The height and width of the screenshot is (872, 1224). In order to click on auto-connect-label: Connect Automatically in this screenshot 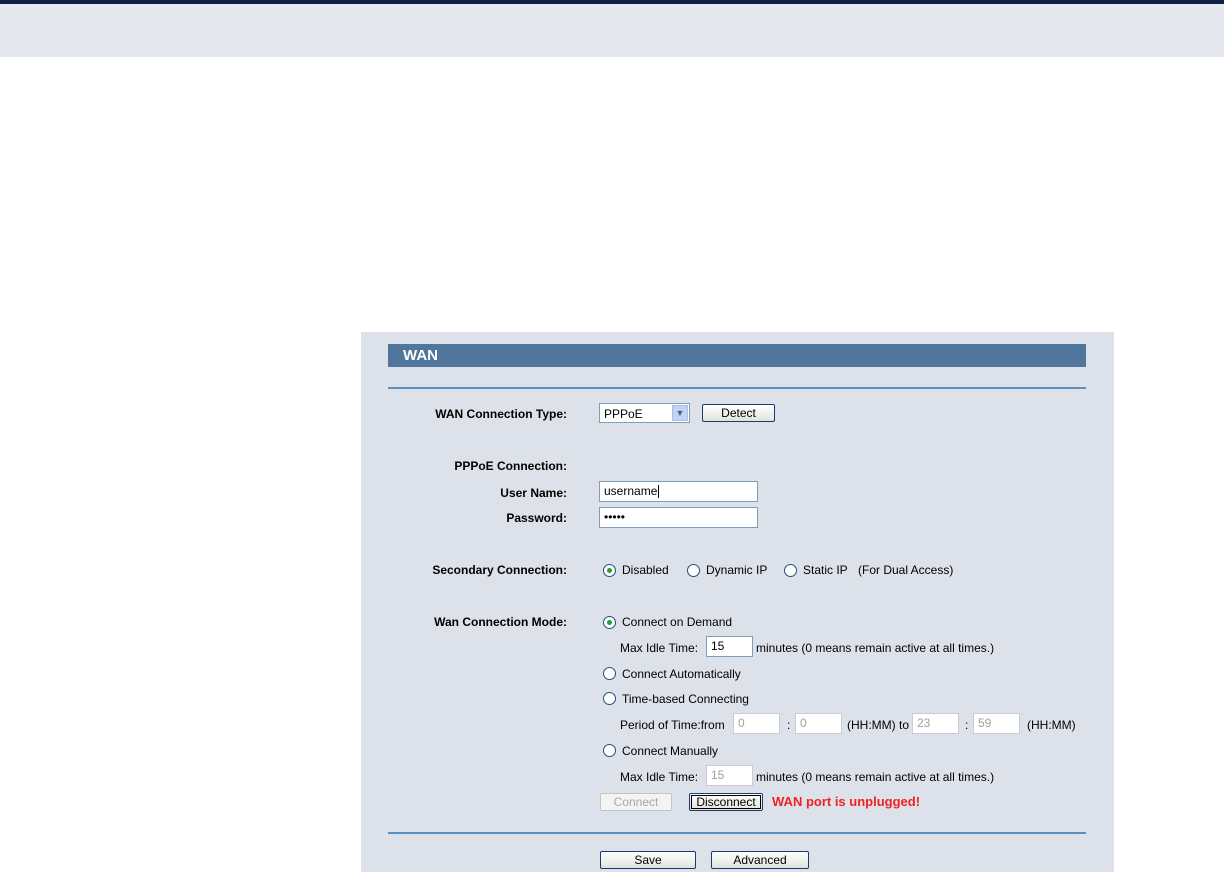, I will do `click(681, 674)`.